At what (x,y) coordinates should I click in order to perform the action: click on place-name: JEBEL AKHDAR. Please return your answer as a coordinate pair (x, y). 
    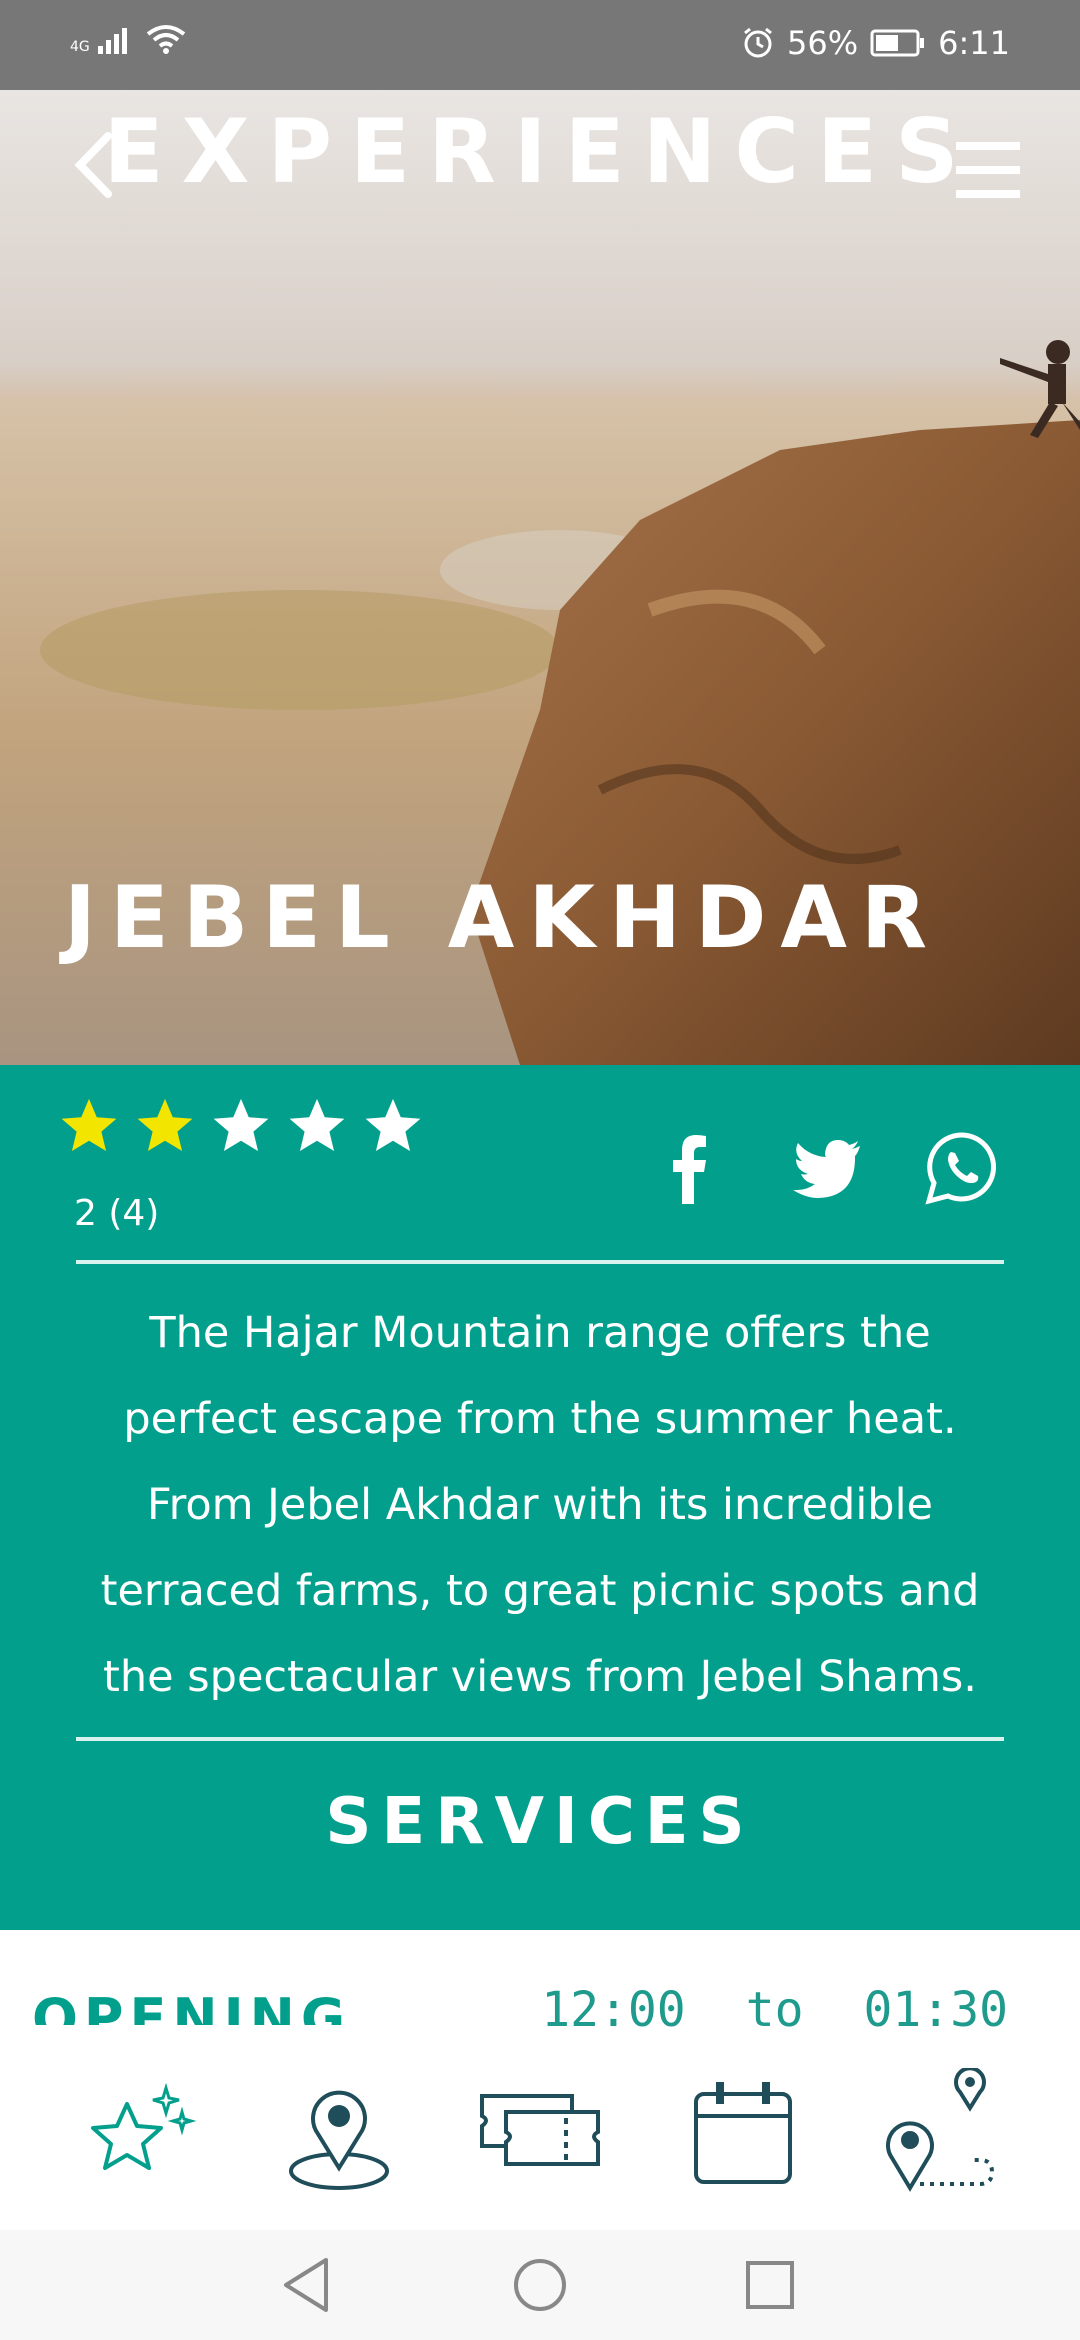
    Looking at the image, I should click on (503, 918).